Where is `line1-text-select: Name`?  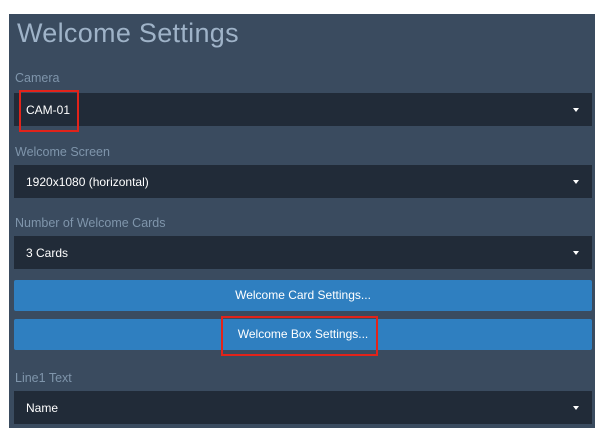
line1-text-select: Name is located at coordinates (303, 407).